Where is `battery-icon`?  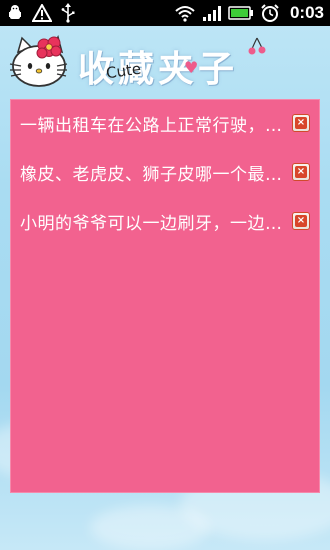
battery-icon is located at coordinates (241, 13).